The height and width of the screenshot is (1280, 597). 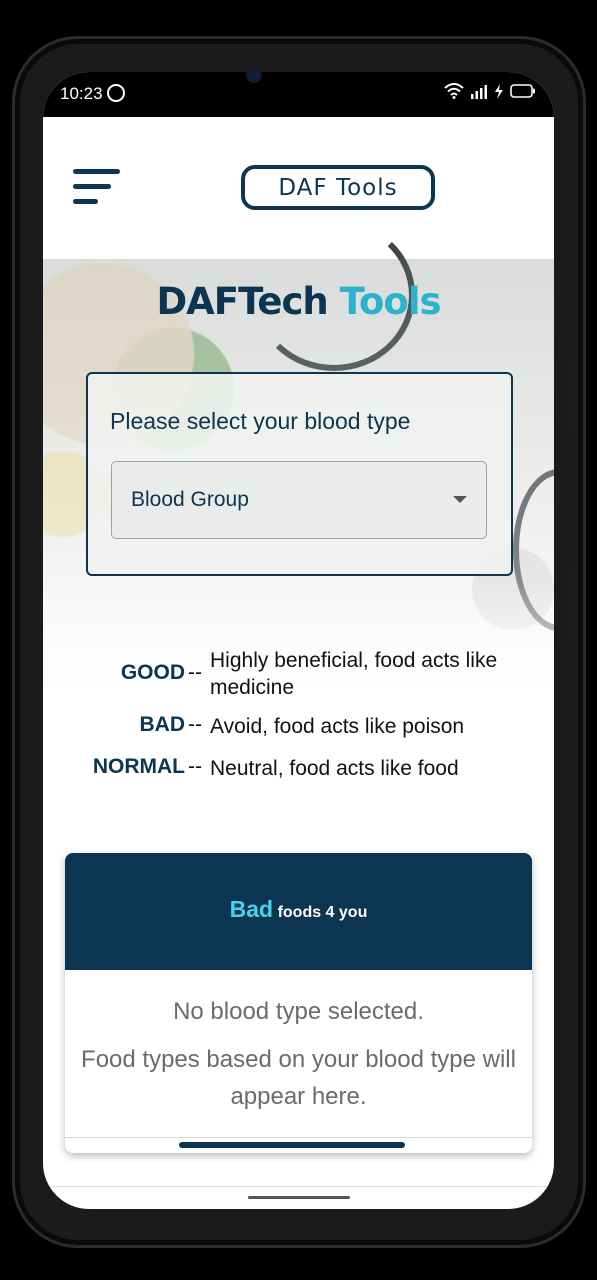 I want to click on volume-button, so click(x=575, y=394).